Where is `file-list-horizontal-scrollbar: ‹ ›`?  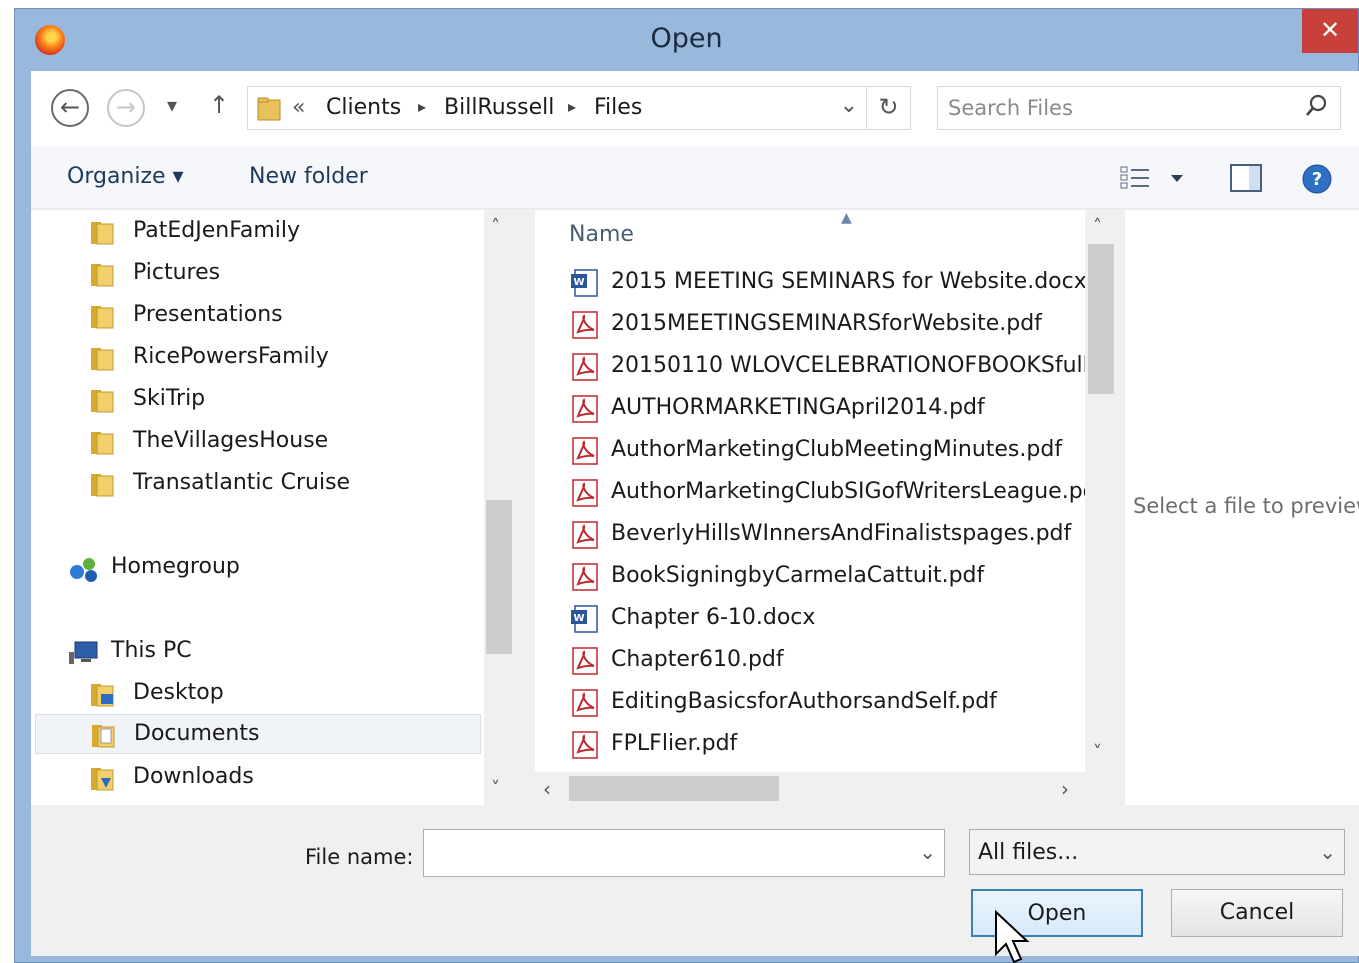
file-list-horizontal-scrollbar: ‹ › is located at coordinates (810, 788).